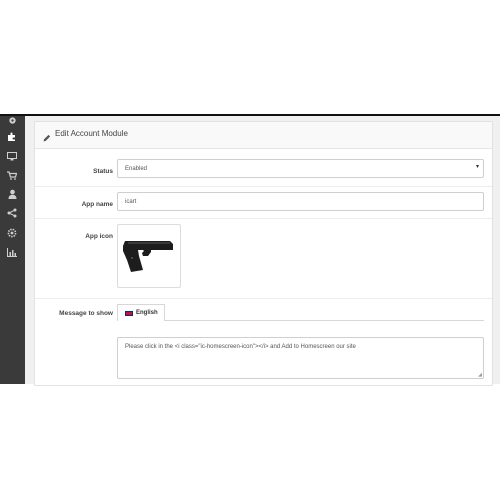 The image size is (500, 500). I want to click on app-icon-thumbnail, so click(149, 256).